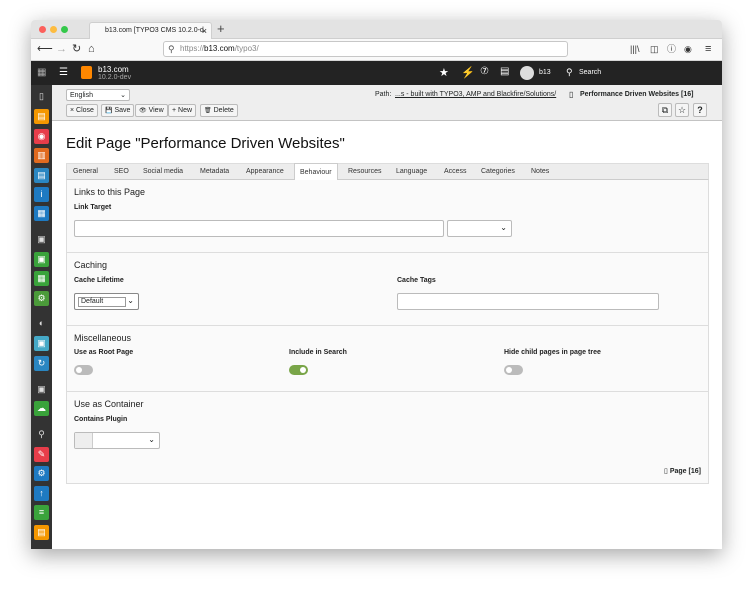 Image resolution: width=752 pixels, height=590 pixels. What do you see at coordinates (214, 172) in the screenshot?
I see `tab-metadata: Metadata` at bounding box center [214, 172].